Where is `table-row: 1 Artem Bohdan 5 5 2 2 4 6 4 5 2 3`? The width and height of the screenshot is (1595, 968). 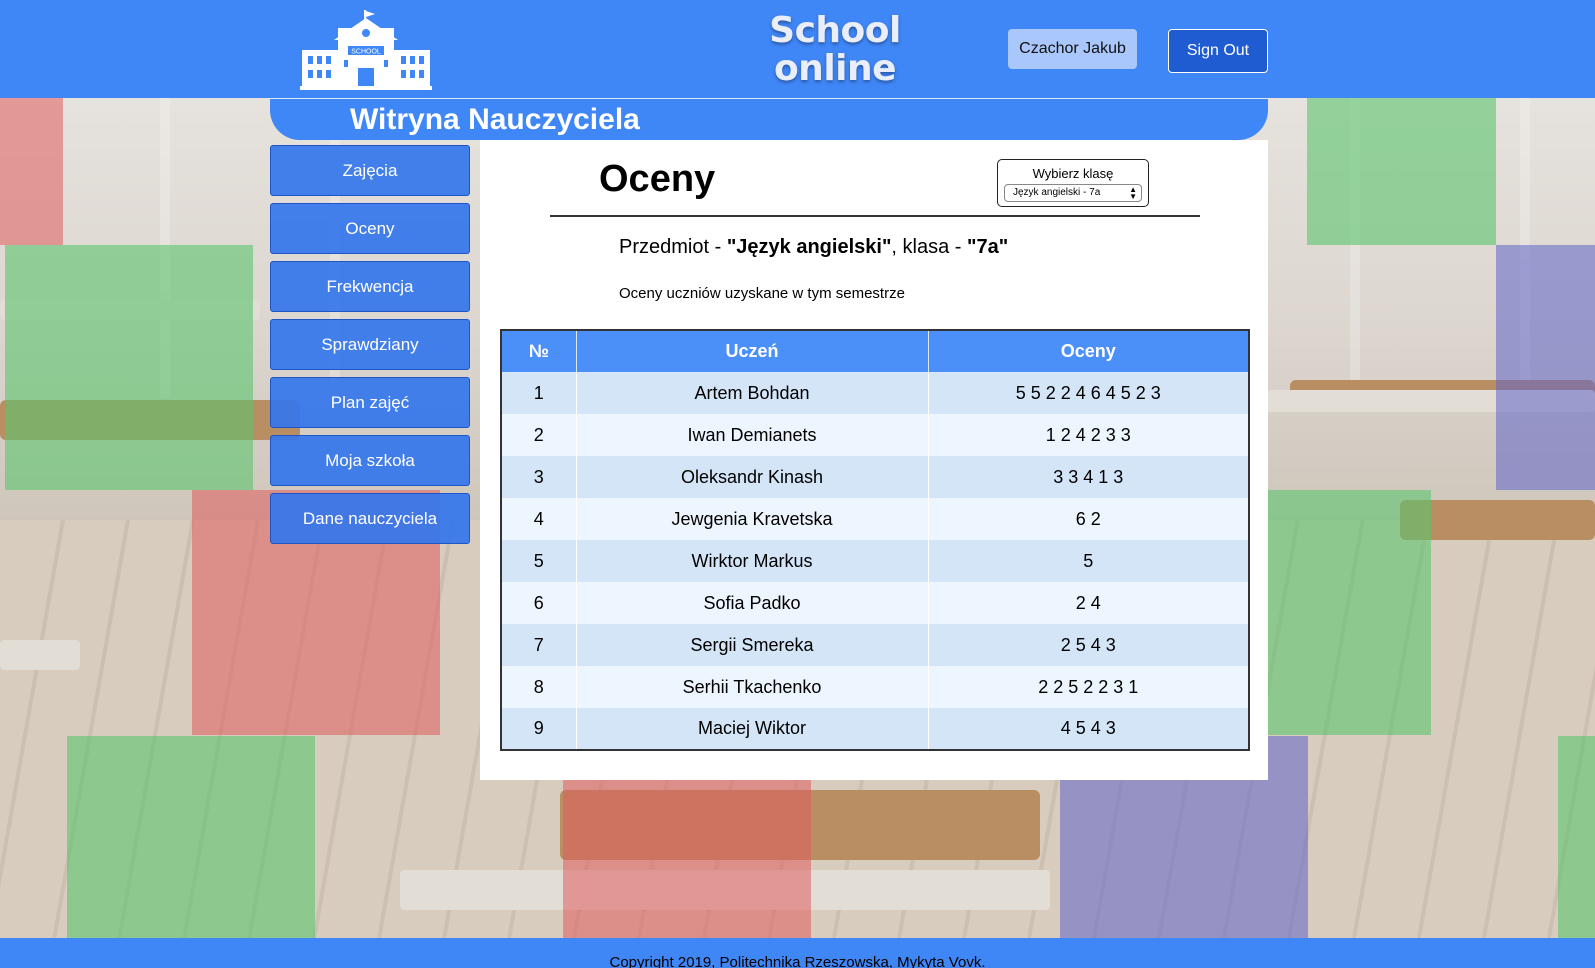 table-row: 1 Artem Bohdan 5 5 2 2 4 6 4 5 2 3 is located at coordinates (875, 393).